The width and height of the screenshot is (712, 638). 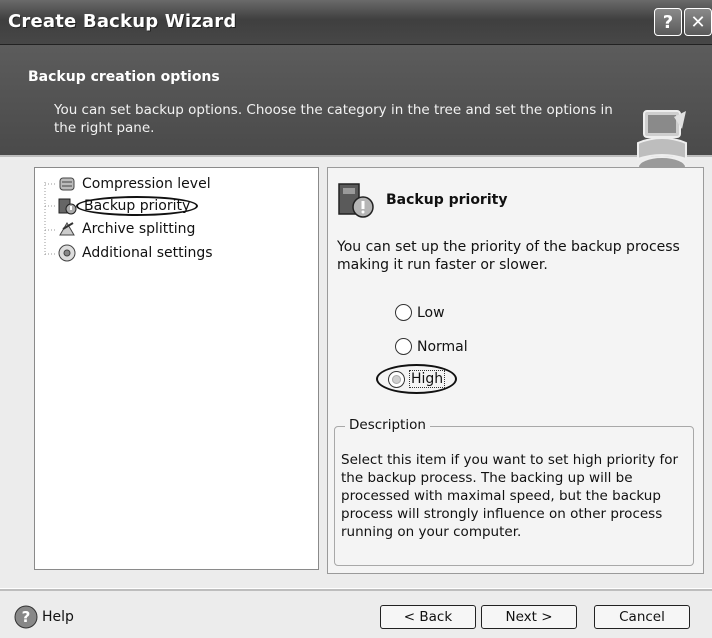 What do you see at coordinates (67, 184) in the screenshot?
I see `compression-icon` at bounding box center [67, 184].